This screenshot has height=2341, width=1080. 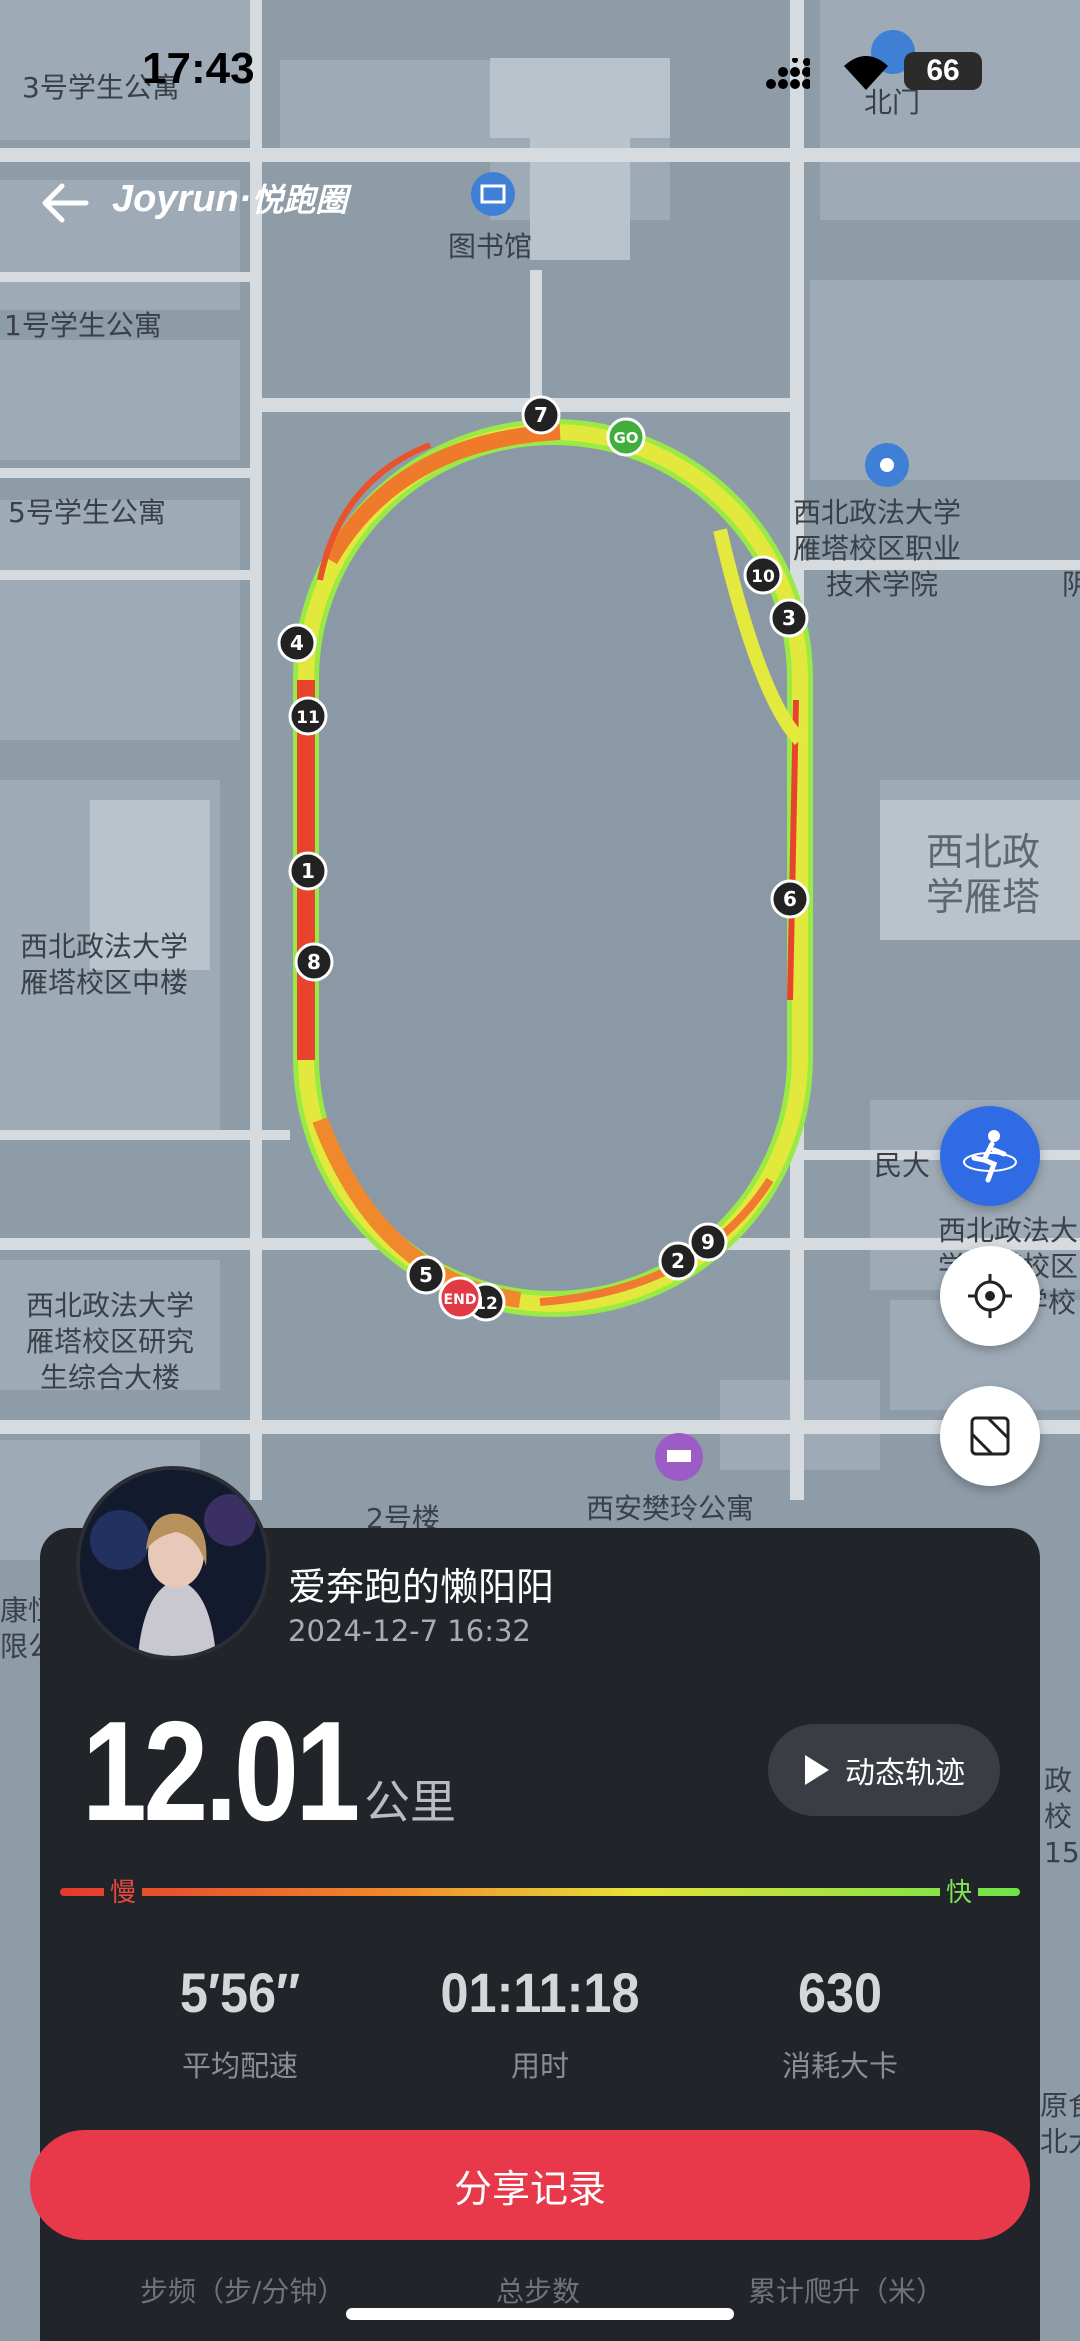 I want to click on svg-text: 7, so click(x=541, y=415).